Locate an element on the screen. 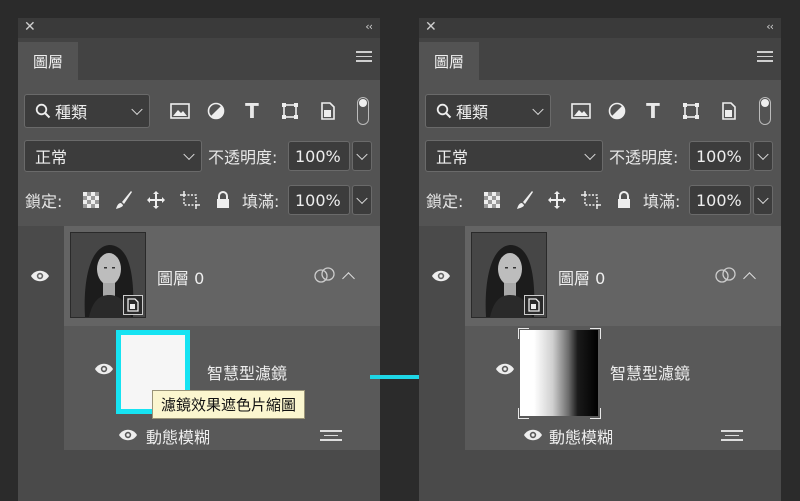 This screenshot has width=800, height=501. smart-filters-row: 智慧型濾鏡 濾鏡效果遮色片縮圖 動態模糊 is located at coordinates (222, 388).